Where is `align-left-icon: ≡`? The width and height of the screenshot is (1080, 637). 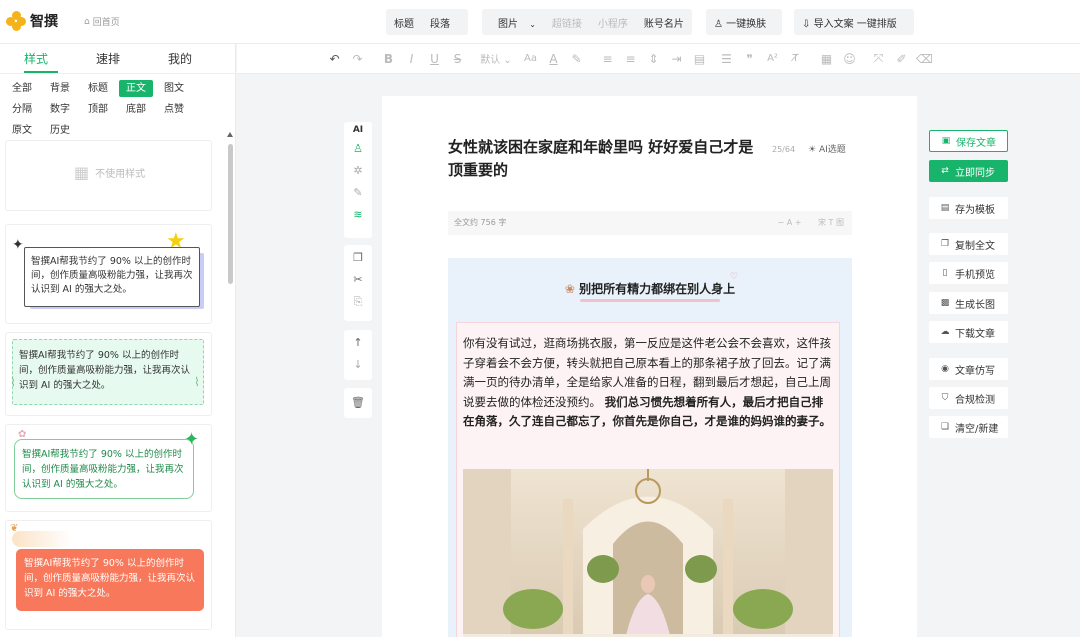 align-left-icon: ≡ is located at coordinates (607, 59).